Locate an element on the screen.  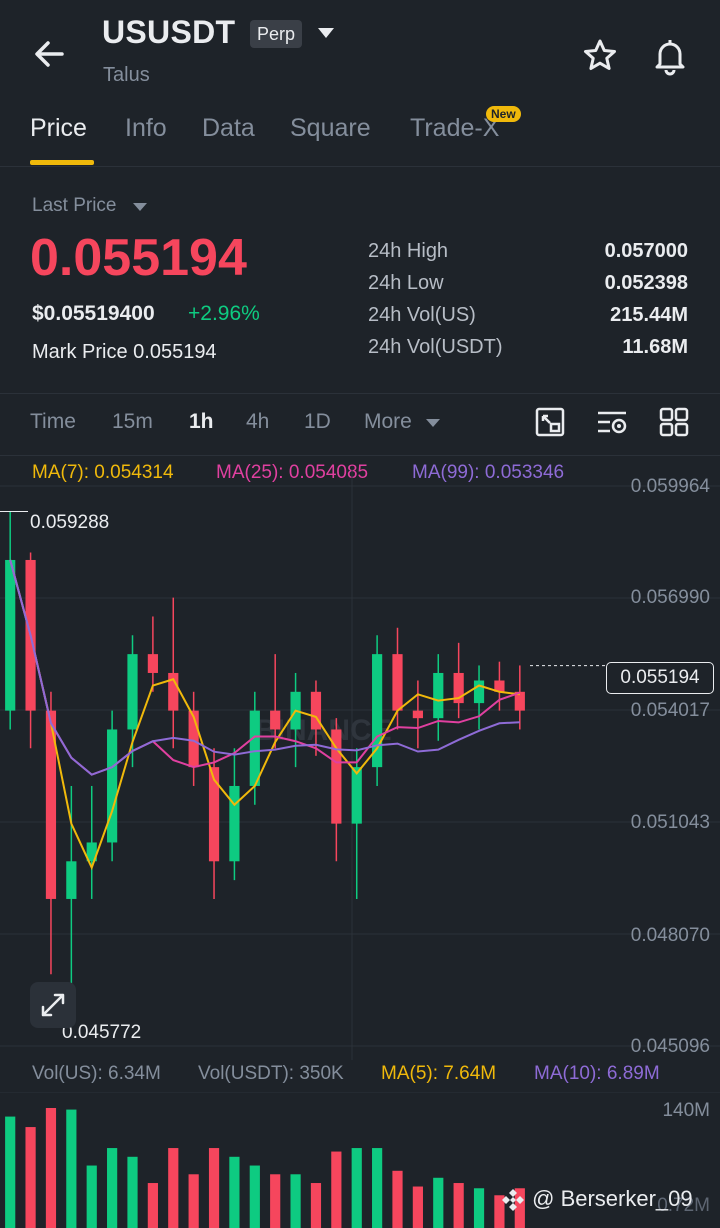
indicator-settings-button is located at coordinates (612, 422).